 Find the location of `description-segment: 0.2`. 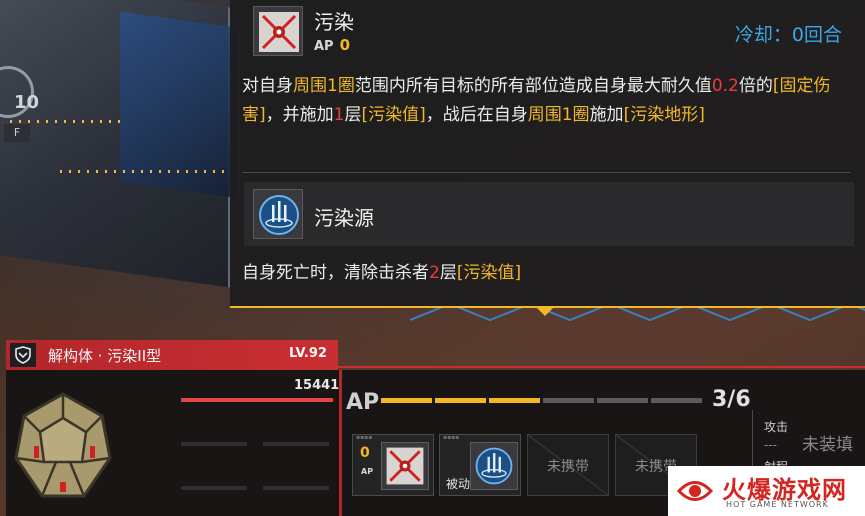

description-segment: 0.2 is located at coordinates (725, 86).